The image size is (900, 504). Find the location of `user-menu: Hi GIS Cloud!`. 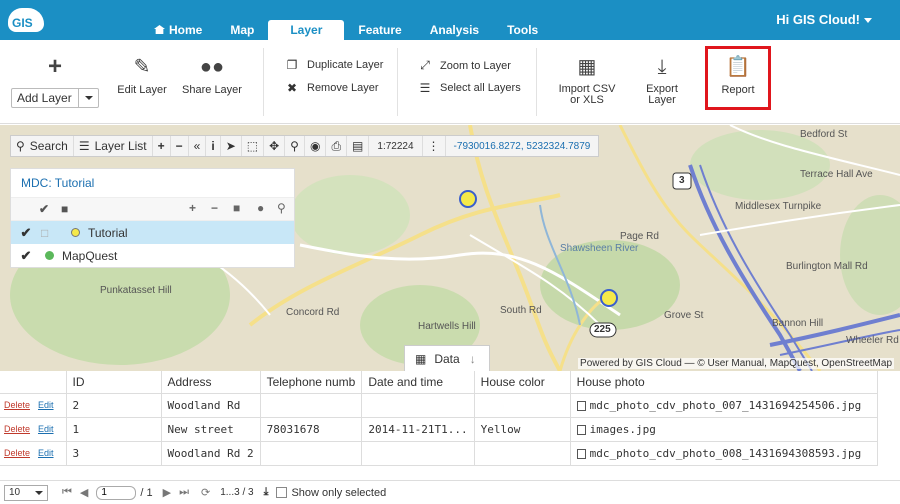

user-menu: Hi GIS Cloud! is located at coordinates (824, 19).